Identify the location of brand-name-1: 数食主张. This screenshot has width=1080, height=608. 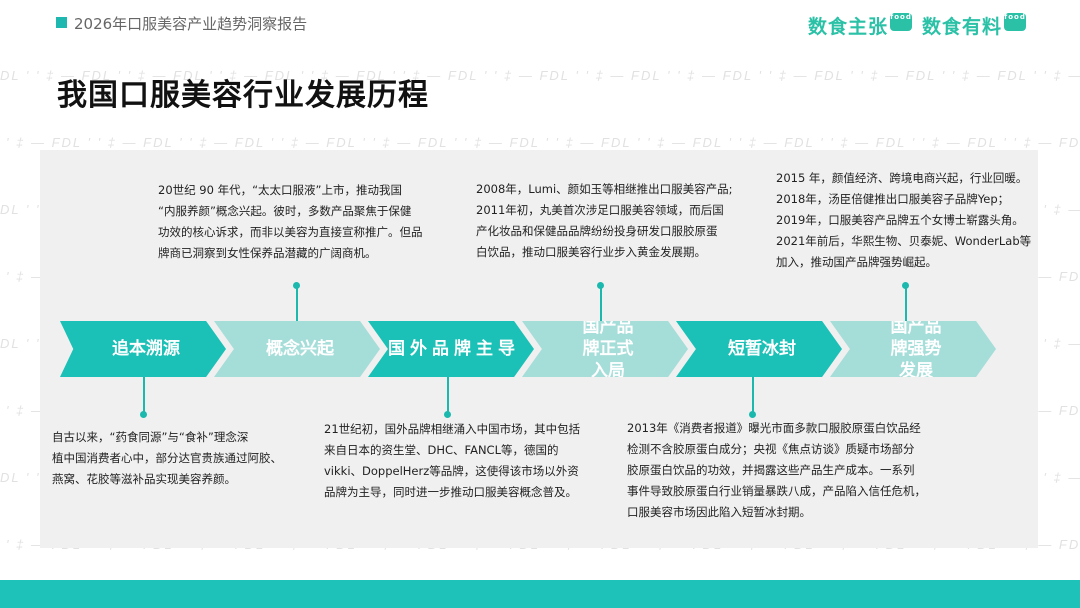
(848, 27).